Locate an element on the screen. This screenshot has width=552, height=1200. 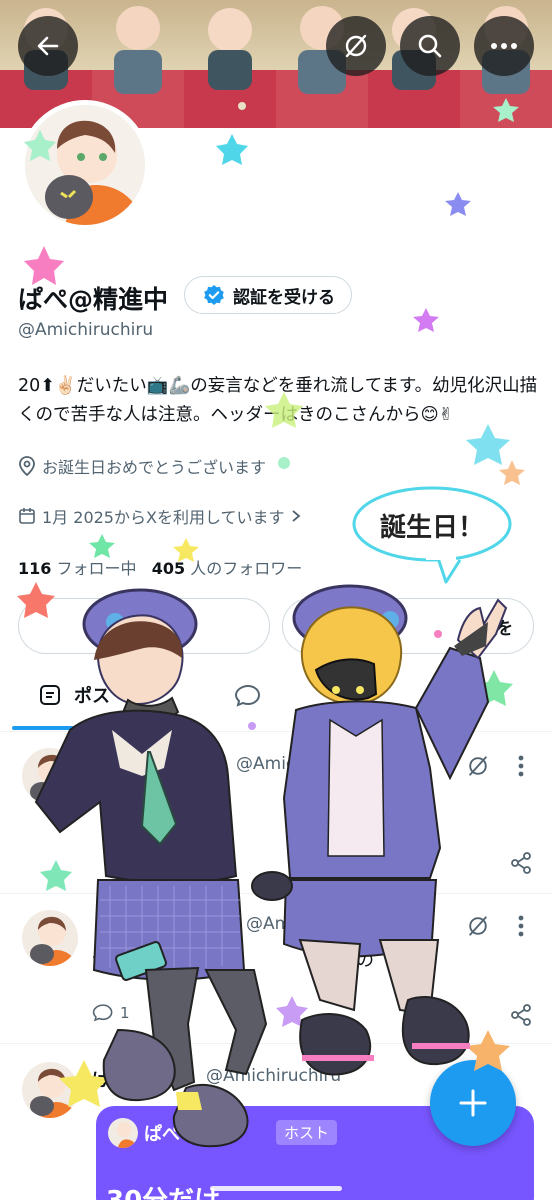
speech-bubble: 誕生日！ is located at coordinates (432, 535).